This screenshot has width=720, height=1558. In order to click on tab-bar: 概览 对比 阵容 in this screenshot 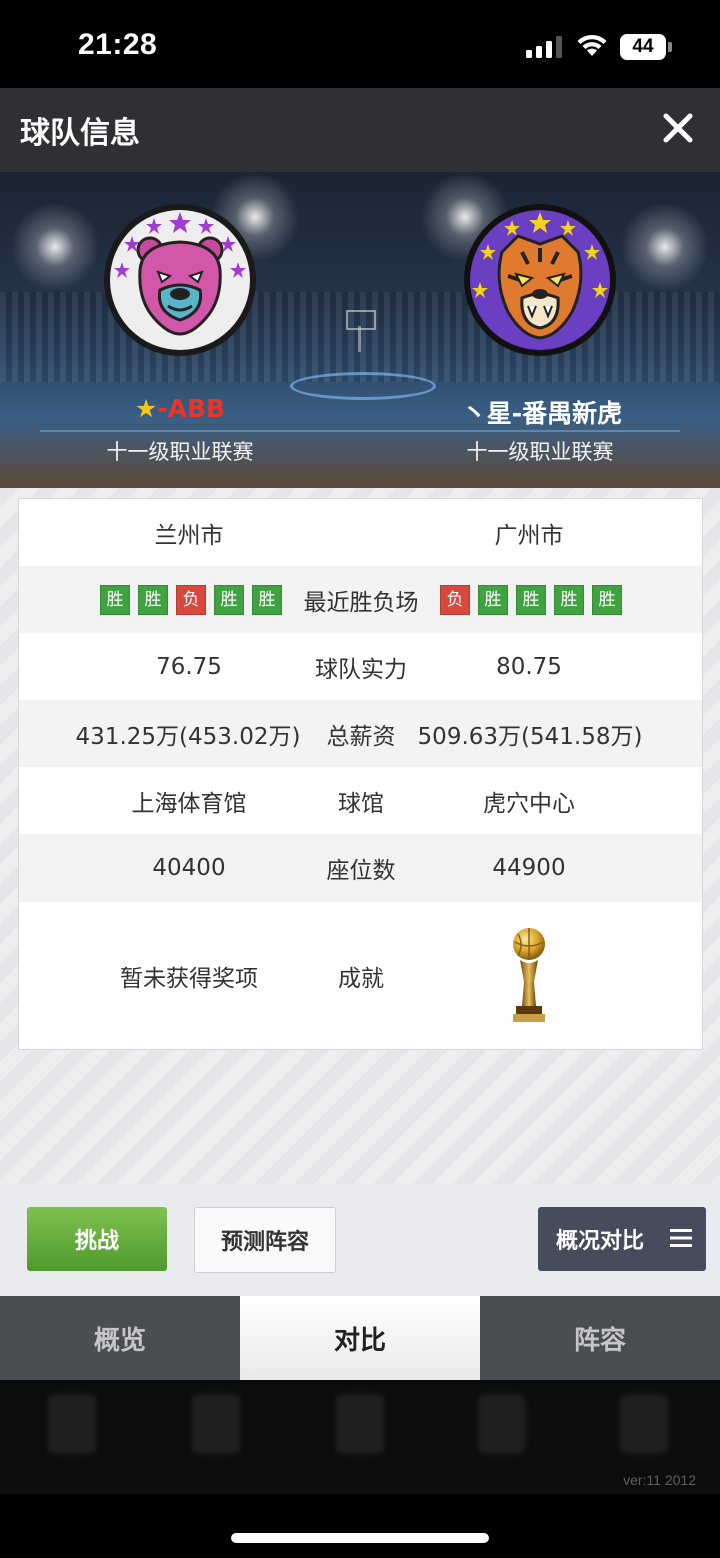, I will do `click(360, 1338)`.